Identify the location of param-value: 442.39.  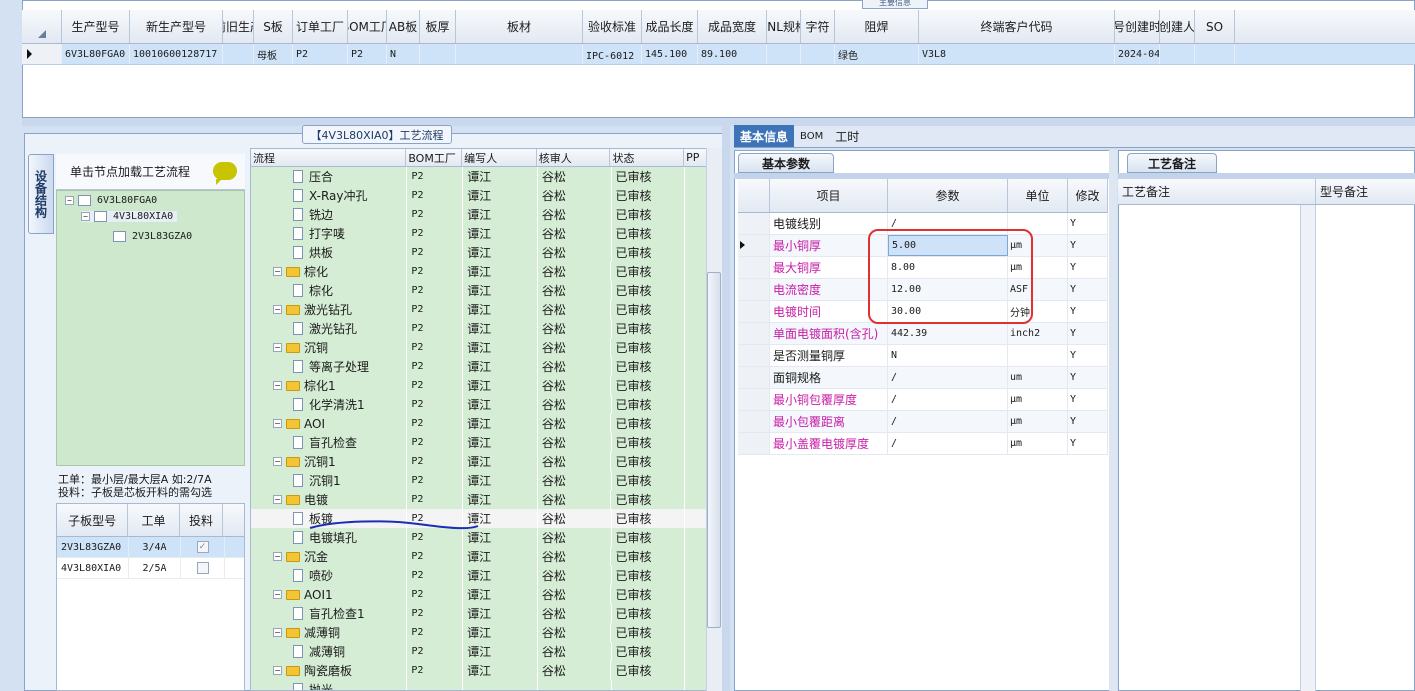
(948, 333).